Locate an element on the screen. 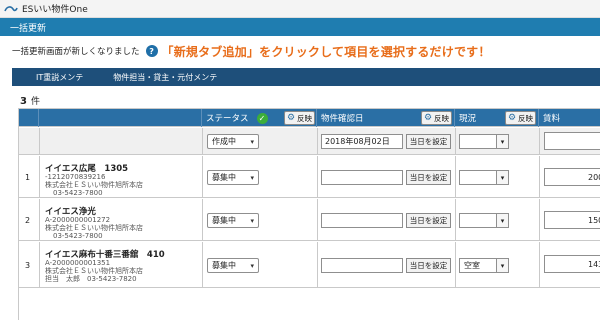  header-confirm-date: 物件確認日 ⚙ 反映 is located at coordinates (386, 118).